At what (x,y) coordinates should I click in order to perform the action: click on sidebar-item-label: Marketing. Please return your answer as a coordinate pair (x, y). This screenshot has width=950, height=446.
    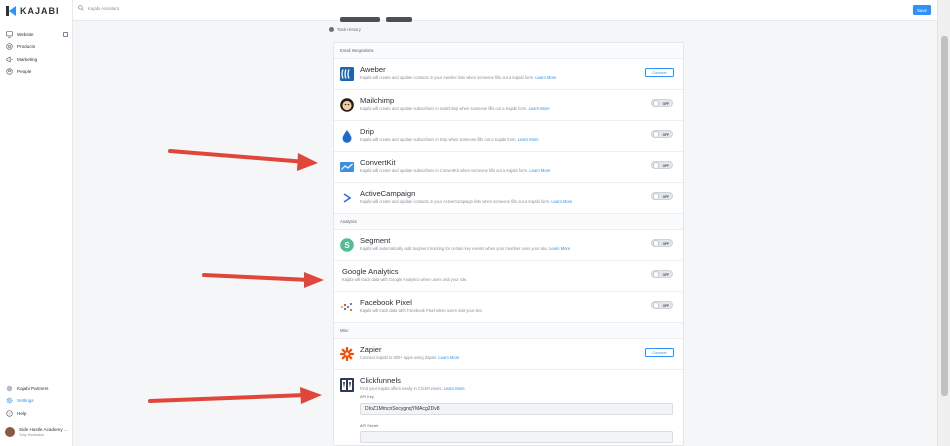
    Looking at the image, I should click on (27, 59).